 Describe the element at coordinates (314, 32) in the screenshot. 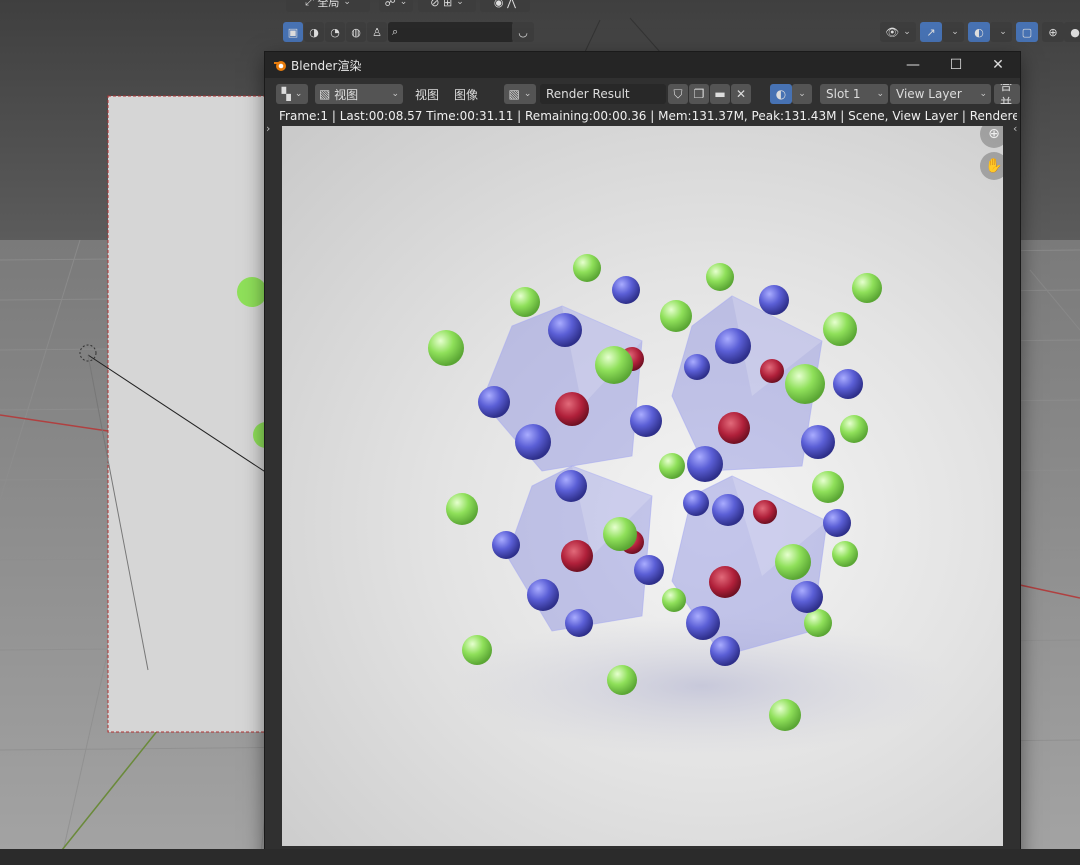

I see `shading-solid-icon: ◑` at that location.